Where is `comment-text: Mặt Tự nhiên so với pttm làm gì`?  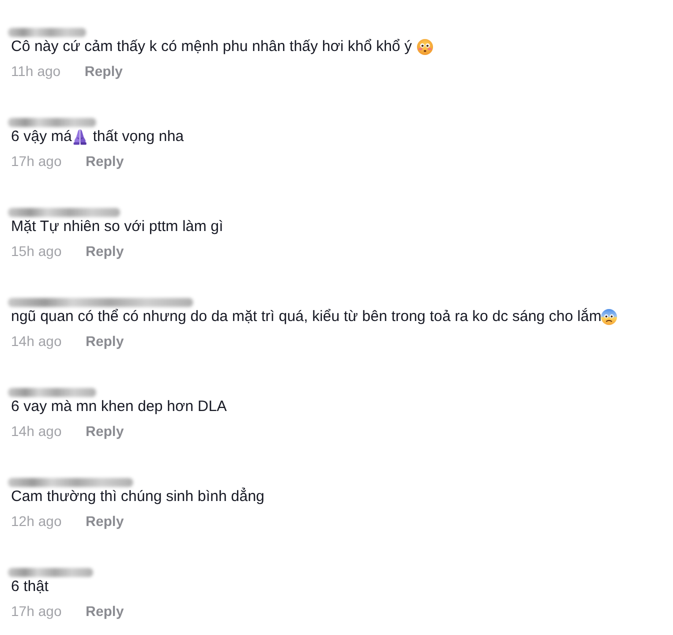
comment-text: Mặt Tự nhiên so với pttm làm gì is located at coordinates (117, 227).